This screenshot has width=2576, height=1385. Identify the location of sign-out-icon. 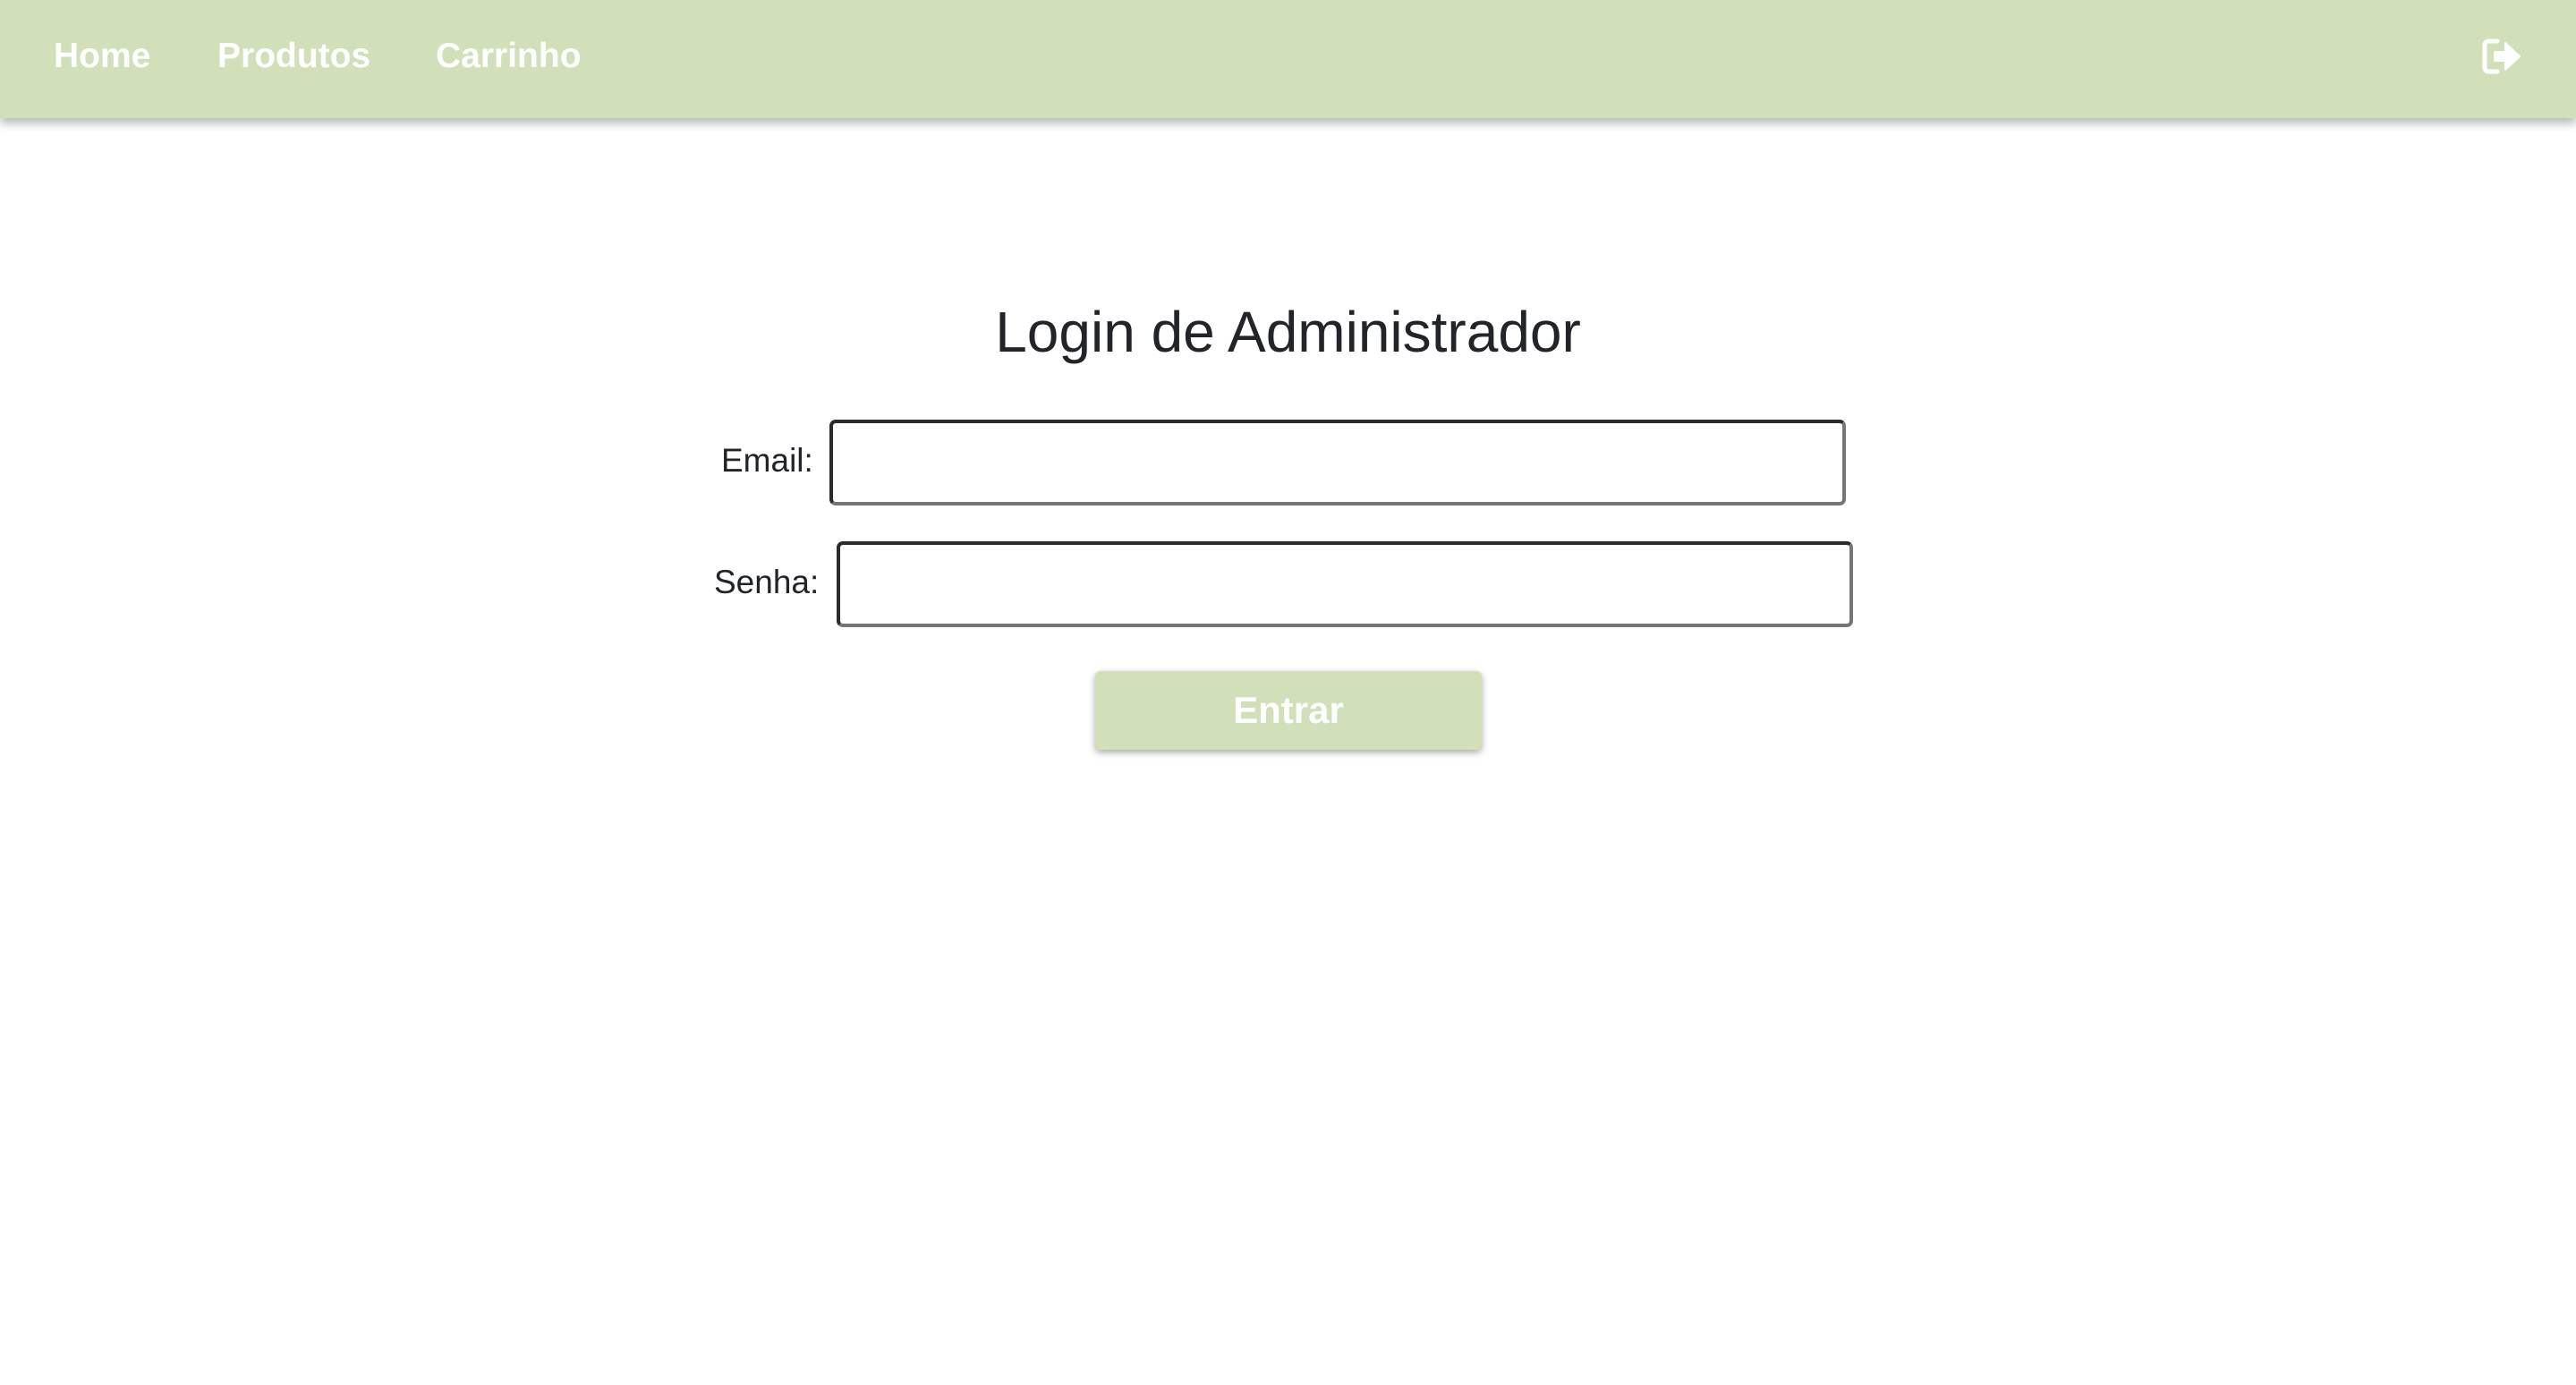
(2501, 56).